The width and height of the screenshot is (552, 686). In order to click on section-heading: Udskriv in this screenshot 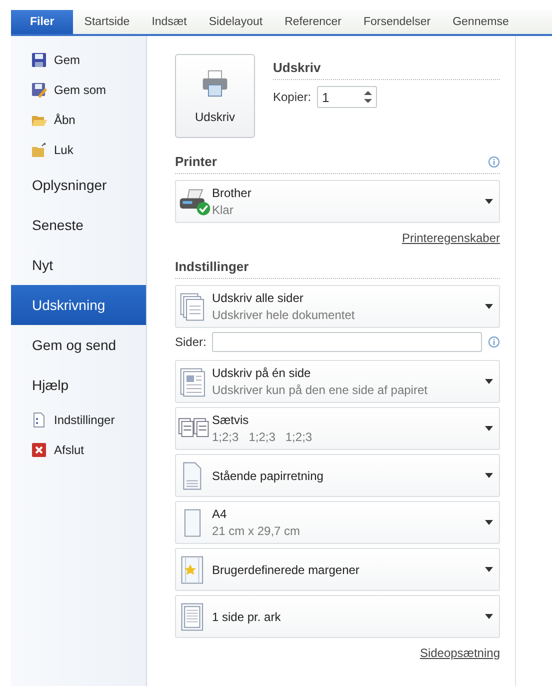, I will do `click(297, 67)`.